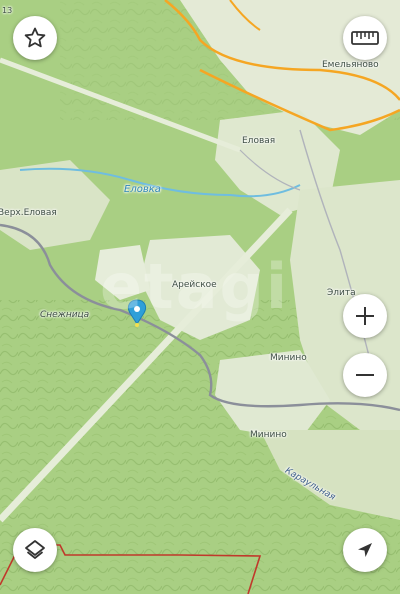  I want to click on layers-icon, so click(35, 549).